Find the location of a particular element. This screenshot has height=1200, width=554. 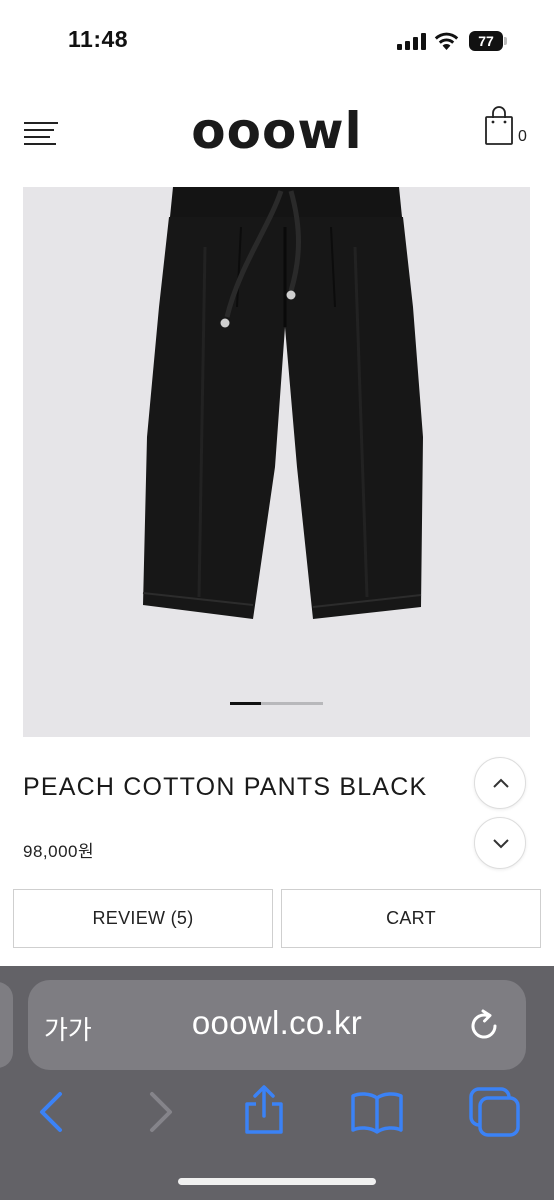

scroll-down-button is located at coordinates (500, 843).